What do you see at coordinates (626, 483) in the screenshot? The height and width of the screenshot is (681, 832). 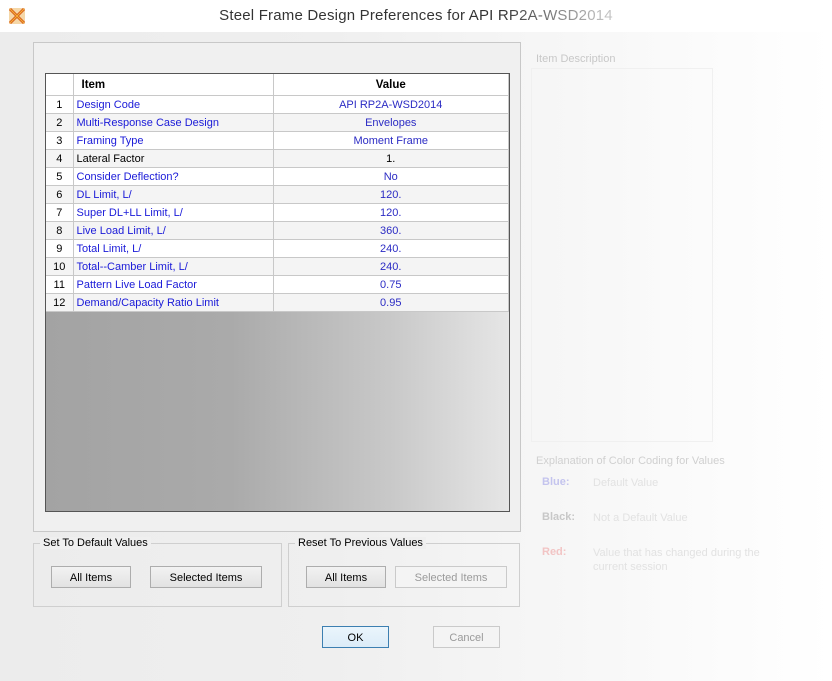 I see `legend-blue-text: Default Value` at bounding box center [626, 483].